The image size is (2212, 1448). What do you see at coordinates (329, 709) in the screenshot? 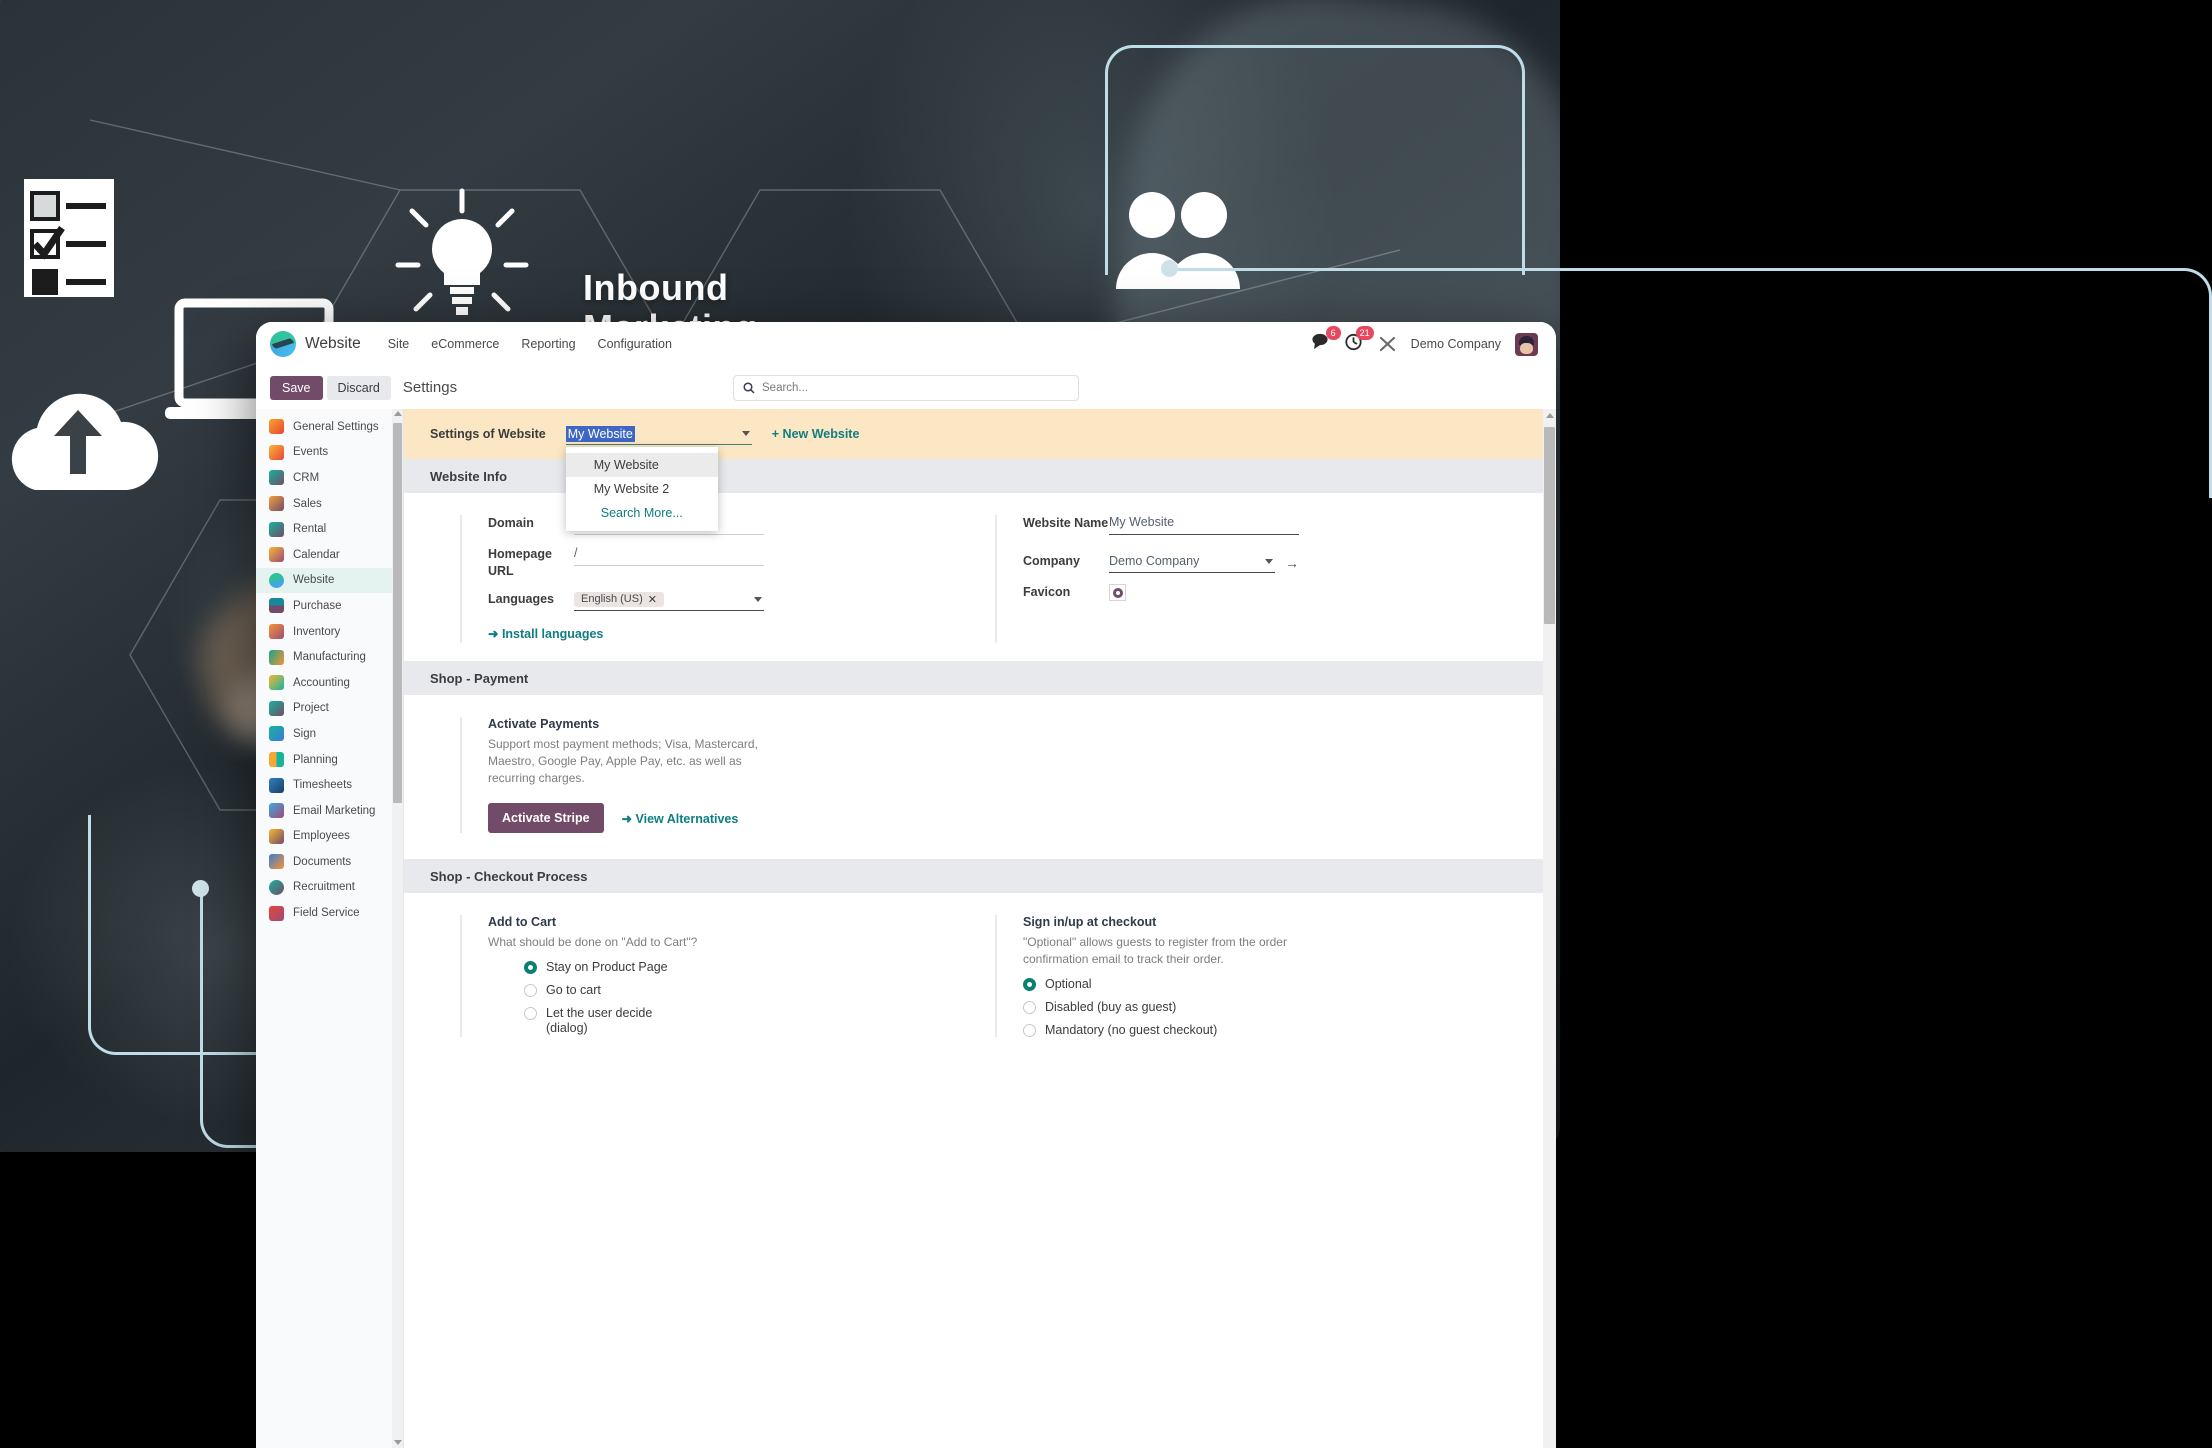
I see `sidebar-item-project: Project` at bounding box center [329, 709].